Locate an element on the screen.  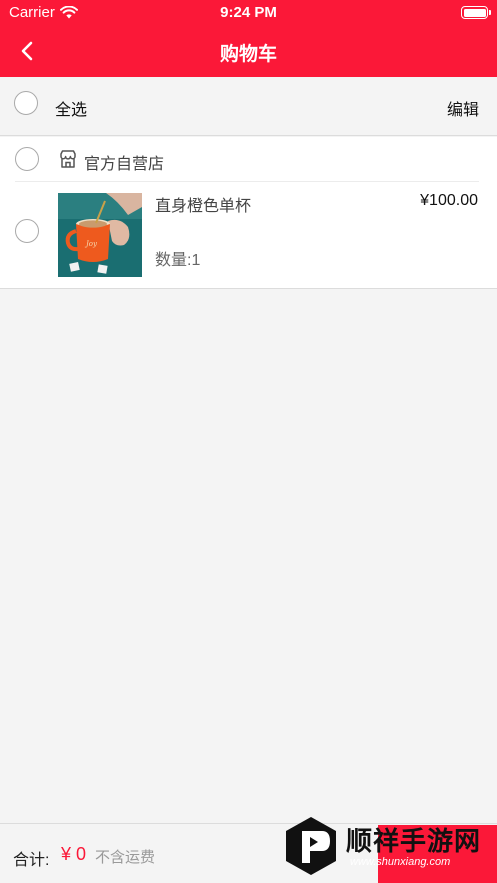
app-header: Carrier 9:24 PM 购物车 is located at coordinates (248, 38).